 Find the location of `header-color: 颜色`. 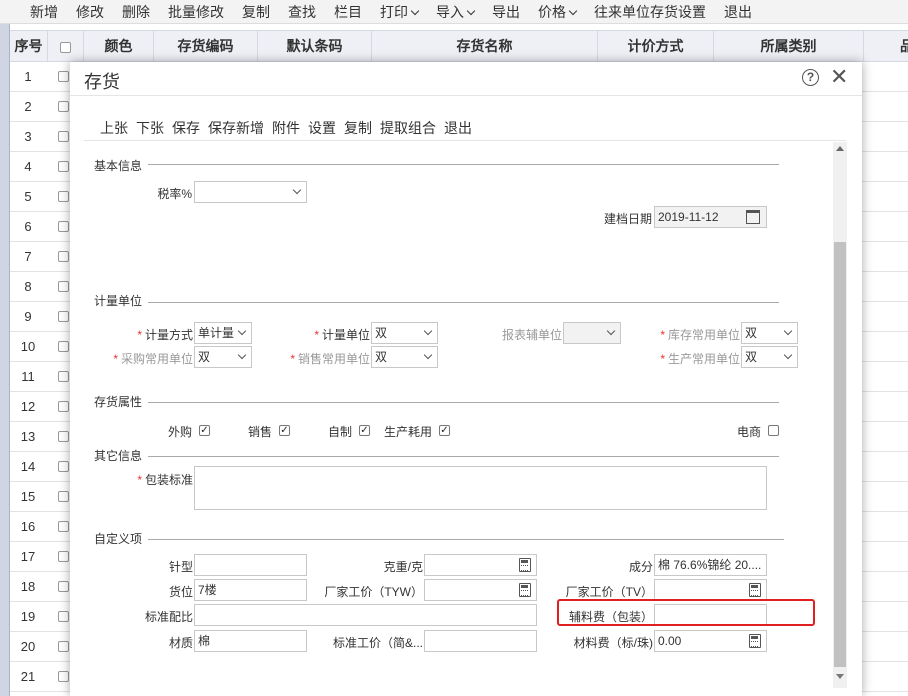

header-color: 颜色 is located at coordinates (119, 46).